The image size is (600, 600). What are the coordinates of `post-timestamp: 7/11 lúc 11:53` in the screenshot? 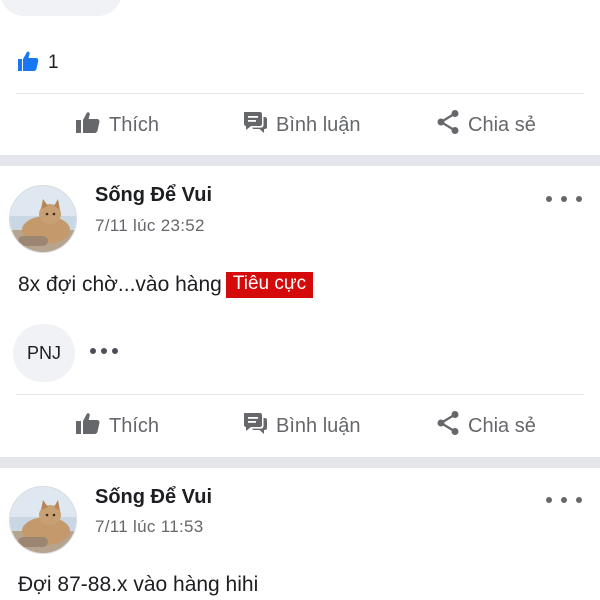 It's located at (149, 527).